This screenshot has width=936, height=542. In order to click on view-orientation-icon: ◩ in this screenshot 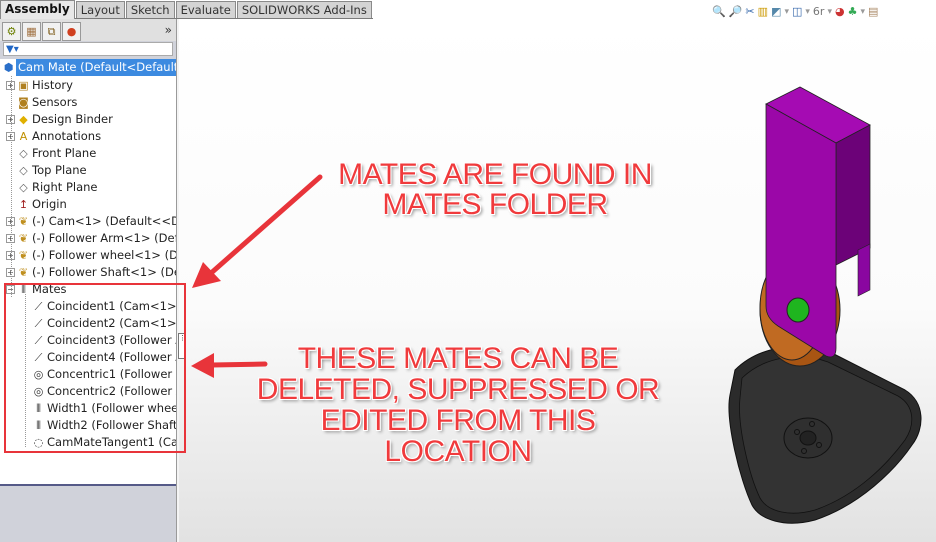, I will do `click(776, 12)`.